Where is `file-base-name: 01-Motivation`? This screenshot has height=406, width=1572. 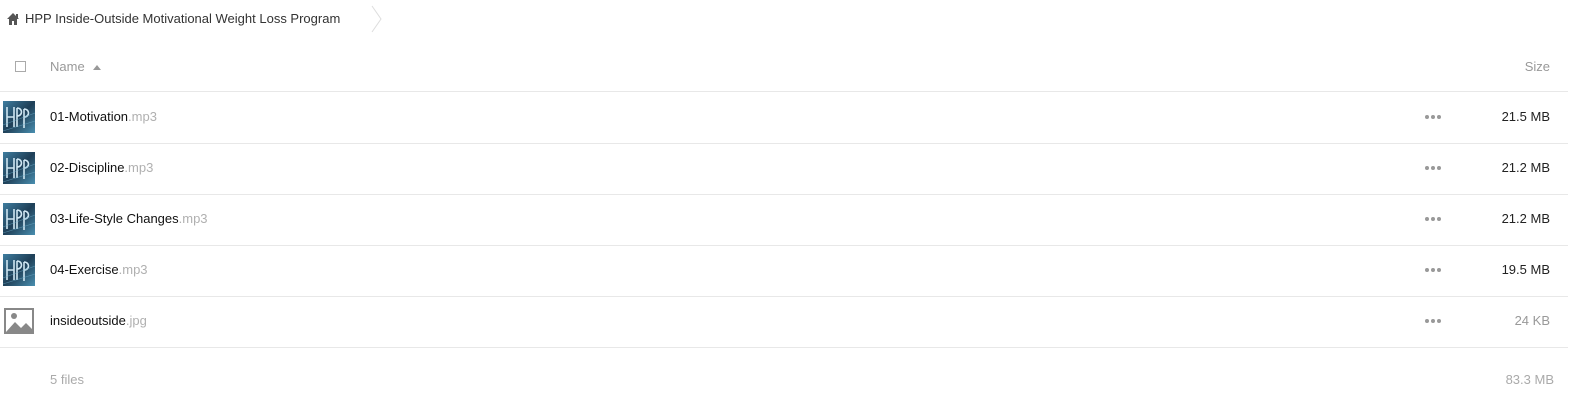 file-base-name: 01-Motivation is located at coordinates (89, 116).